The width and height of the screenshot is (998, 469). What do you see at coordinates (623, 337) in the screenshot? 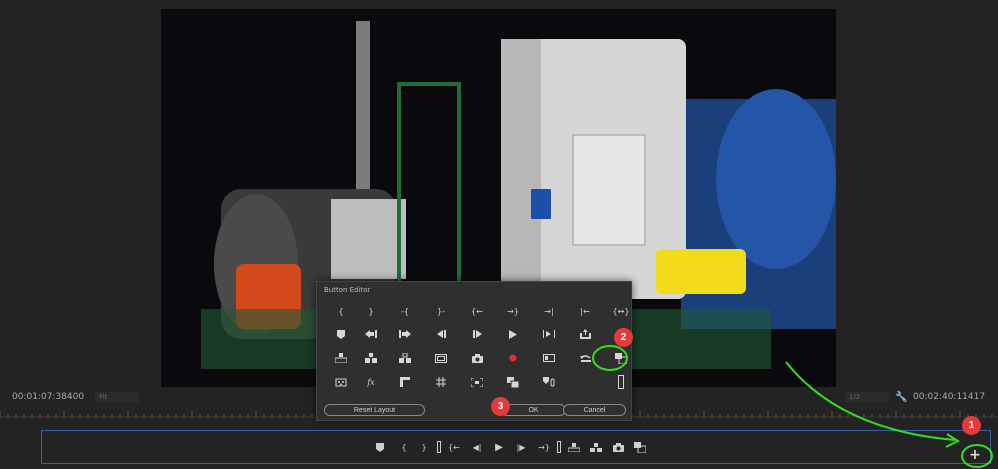
I see `step-badge-2: 2` at bounding box center [623, 337].